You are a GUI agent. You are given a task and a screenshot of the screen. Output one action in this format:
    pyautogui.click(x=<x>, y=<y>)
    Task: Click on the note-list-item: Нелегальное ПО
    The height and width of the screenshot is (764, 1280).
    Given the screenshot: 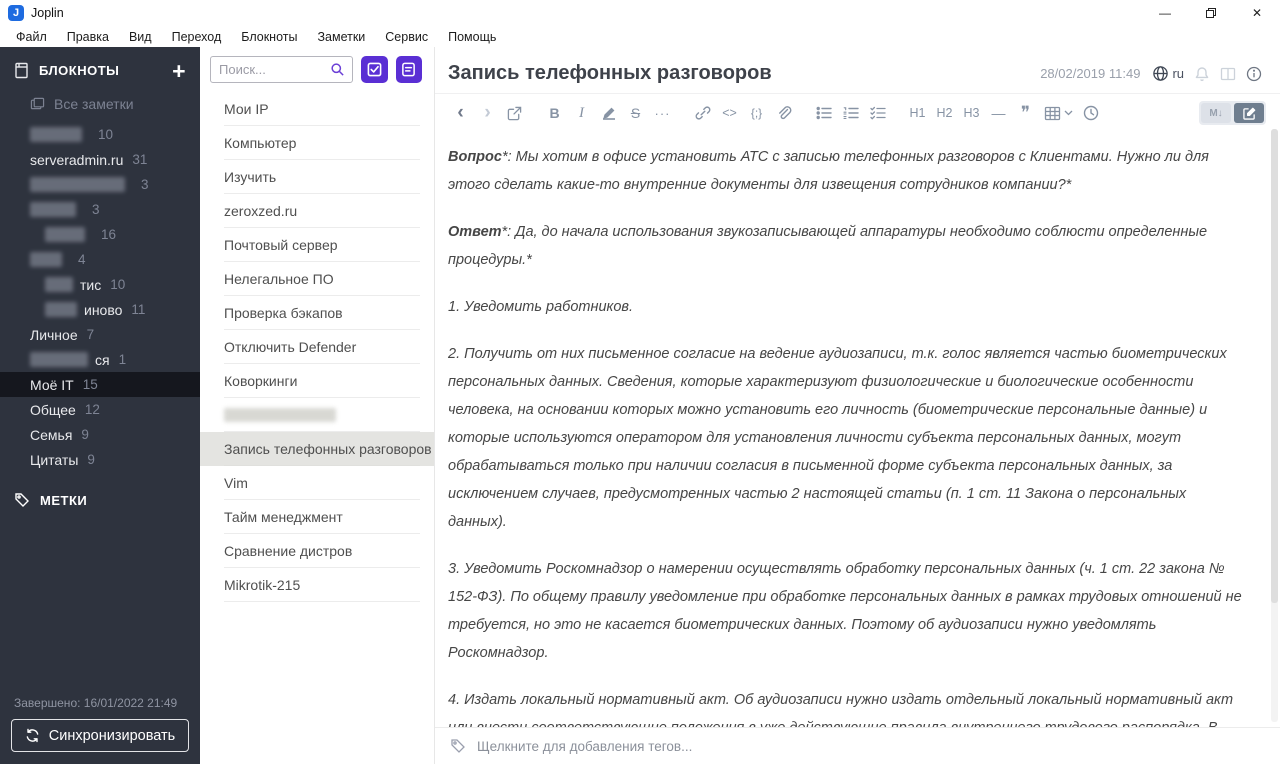 What is the action you would take?
    pyautogui.click(x=317, y=279)
    